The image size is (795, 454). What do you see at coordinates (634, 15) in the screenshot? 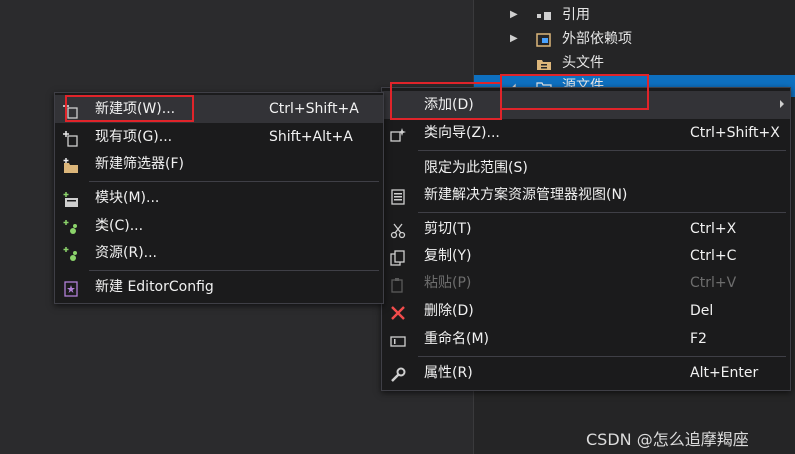
I see `tree-item-references: ▶ 引用` at bounding box center [634, 15].